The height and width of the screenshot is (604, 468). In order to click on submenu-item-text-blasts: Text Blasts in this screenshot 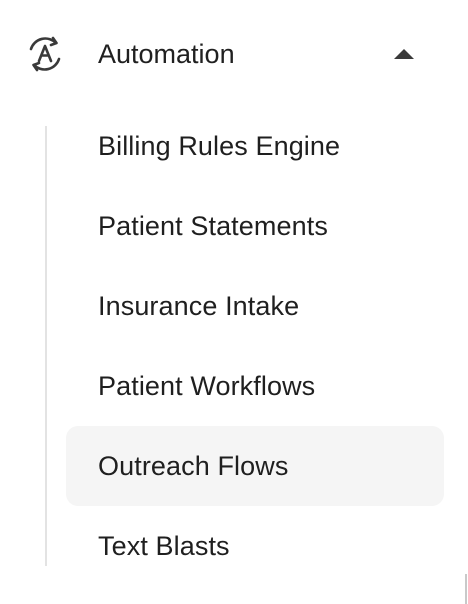, I will do `click(255, 546)`.